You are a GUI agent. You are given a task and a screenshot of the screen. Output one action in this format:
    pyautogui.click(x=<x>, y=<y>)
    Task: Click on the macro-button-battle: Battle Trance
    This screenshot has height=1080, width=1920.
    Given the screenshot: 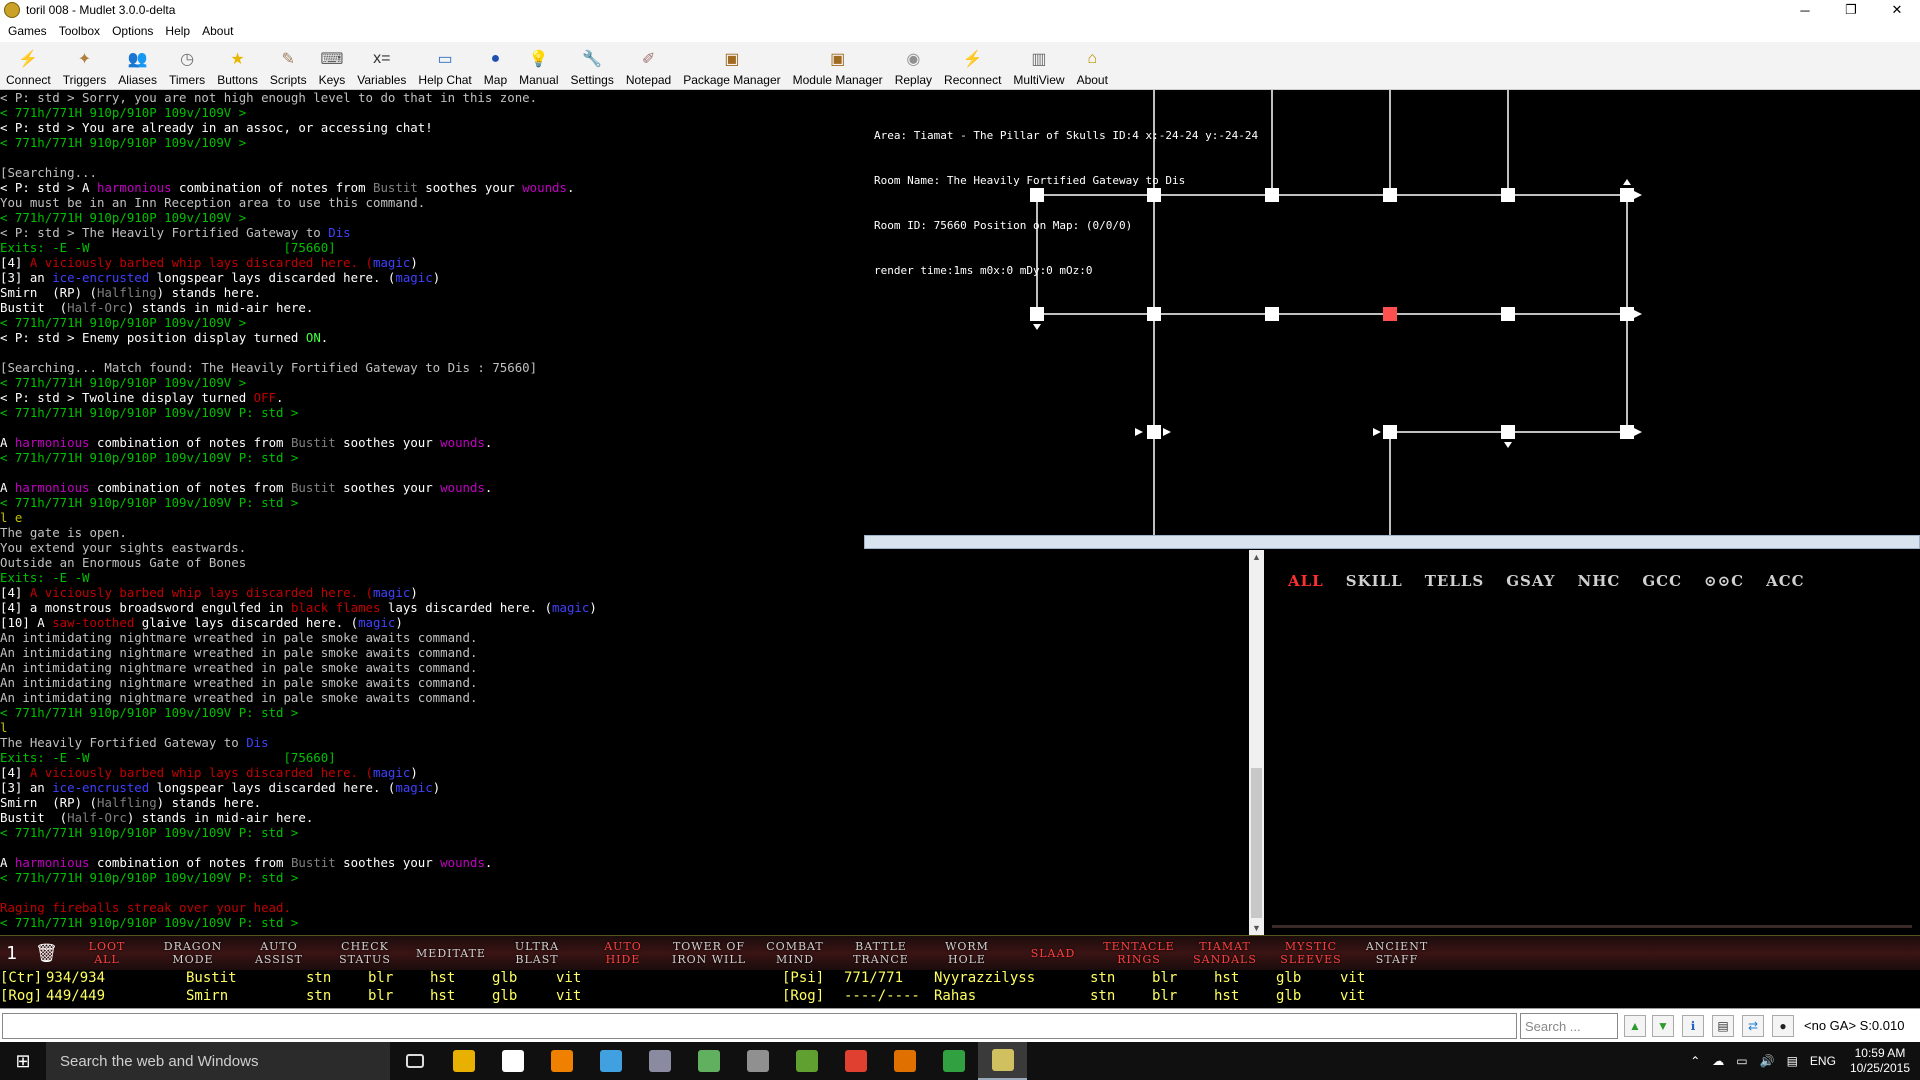 What is the action you would take?
    pyautogui.click(x=881, y=953)
    